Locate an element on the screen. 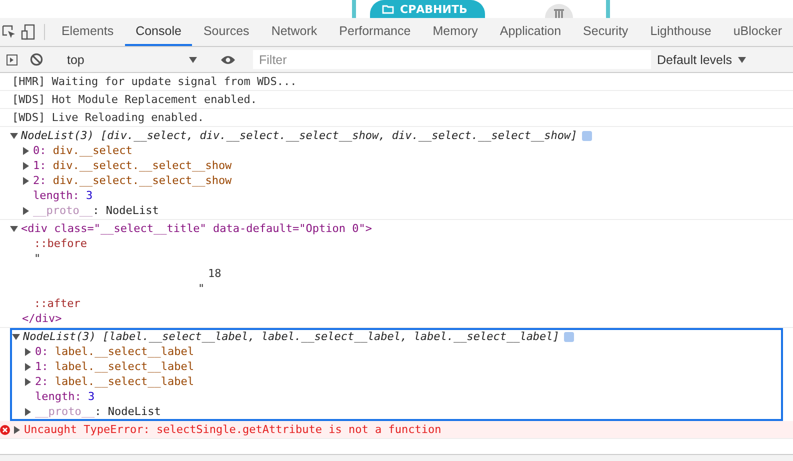 This screenshot has width=793, height=461. devtools-tab: Elements is located at coordinates (87, 32).